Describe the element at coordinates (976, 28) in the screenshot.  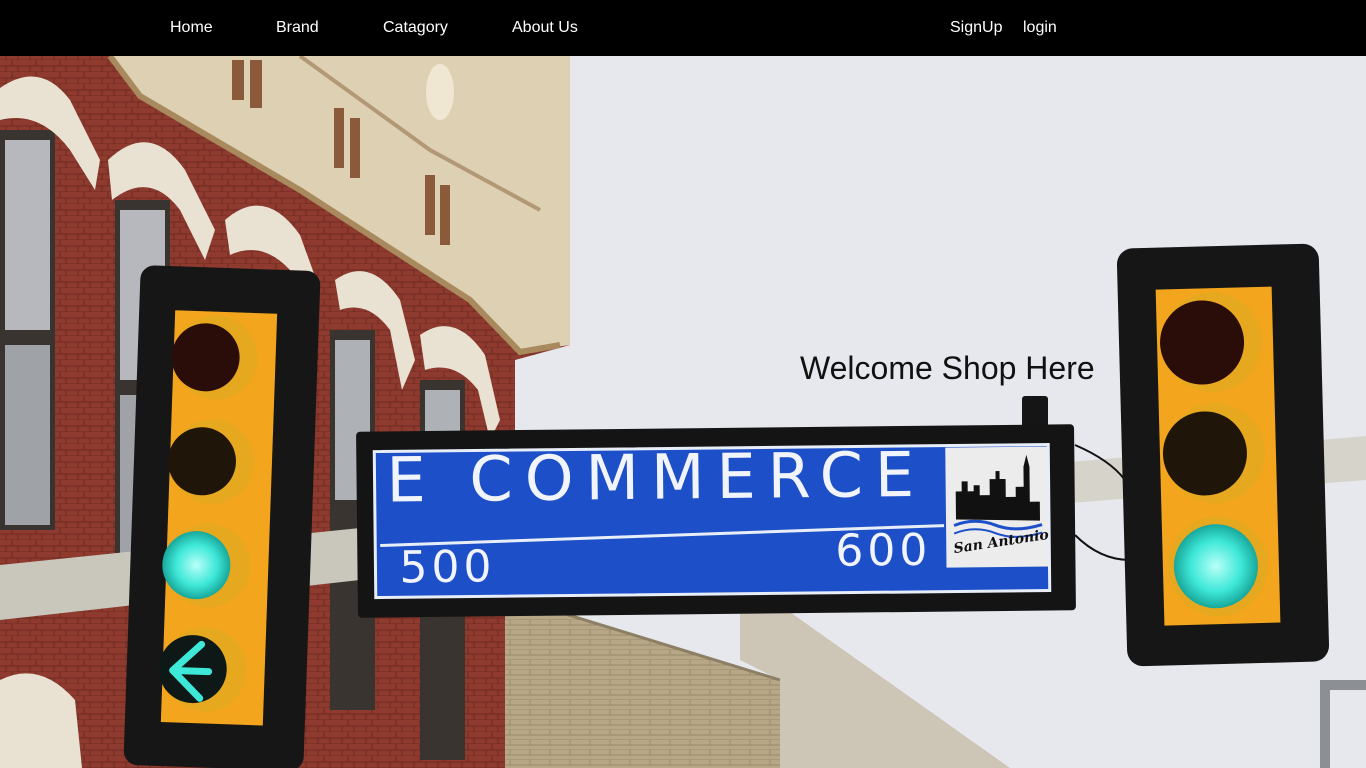
I see `nav-link-signup: SignUp` at that location.